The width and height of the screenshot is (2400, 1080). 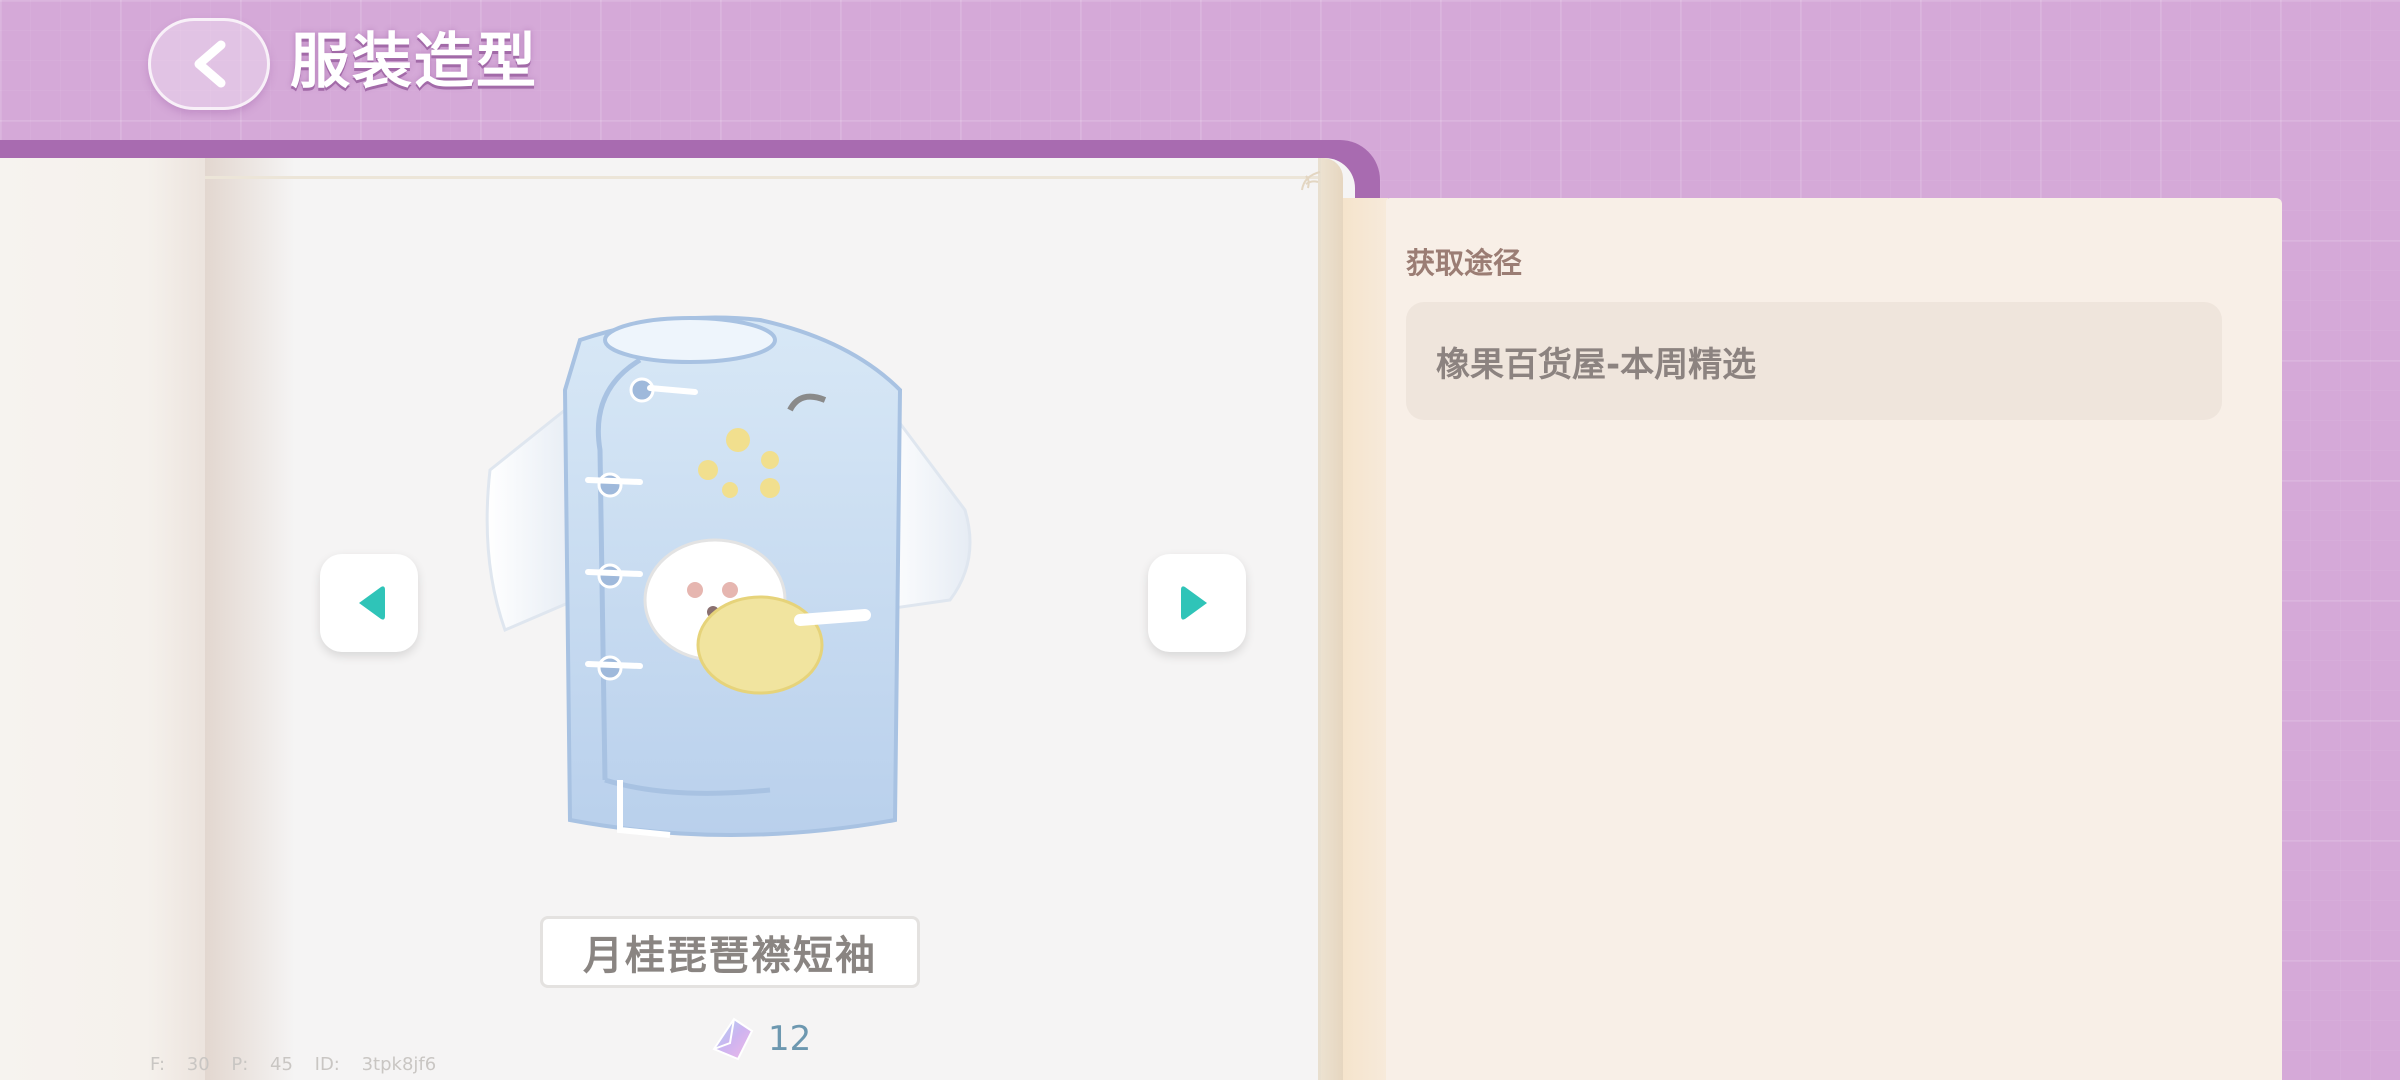 I want to click on source-entry: 橡果百货屋-本周精选, so click(x=1814, y=361).